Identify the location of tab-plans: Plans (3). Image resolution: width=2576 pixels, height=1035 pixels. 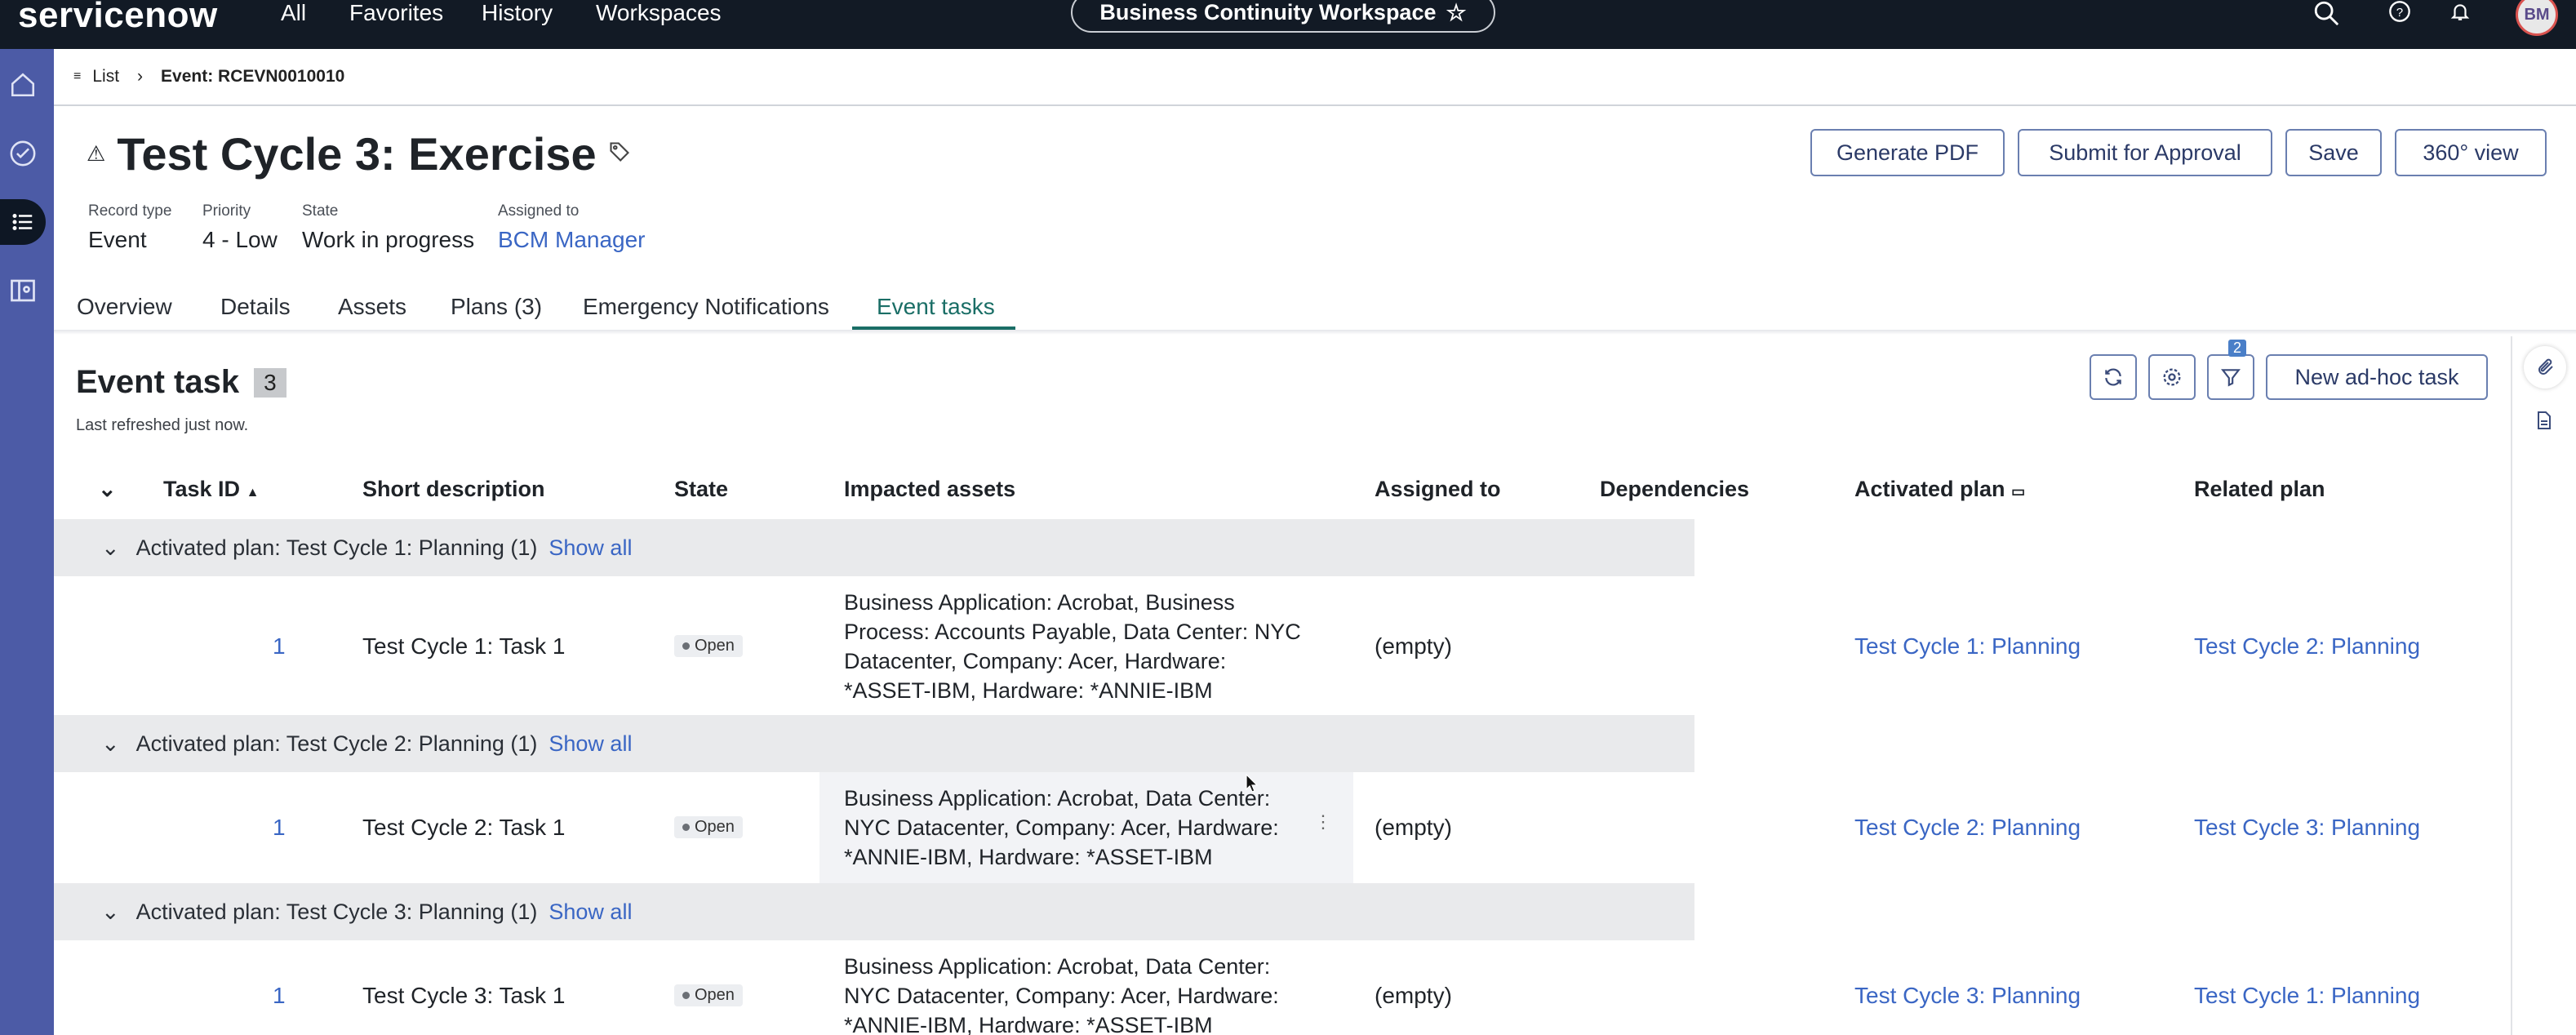
(496, 307).